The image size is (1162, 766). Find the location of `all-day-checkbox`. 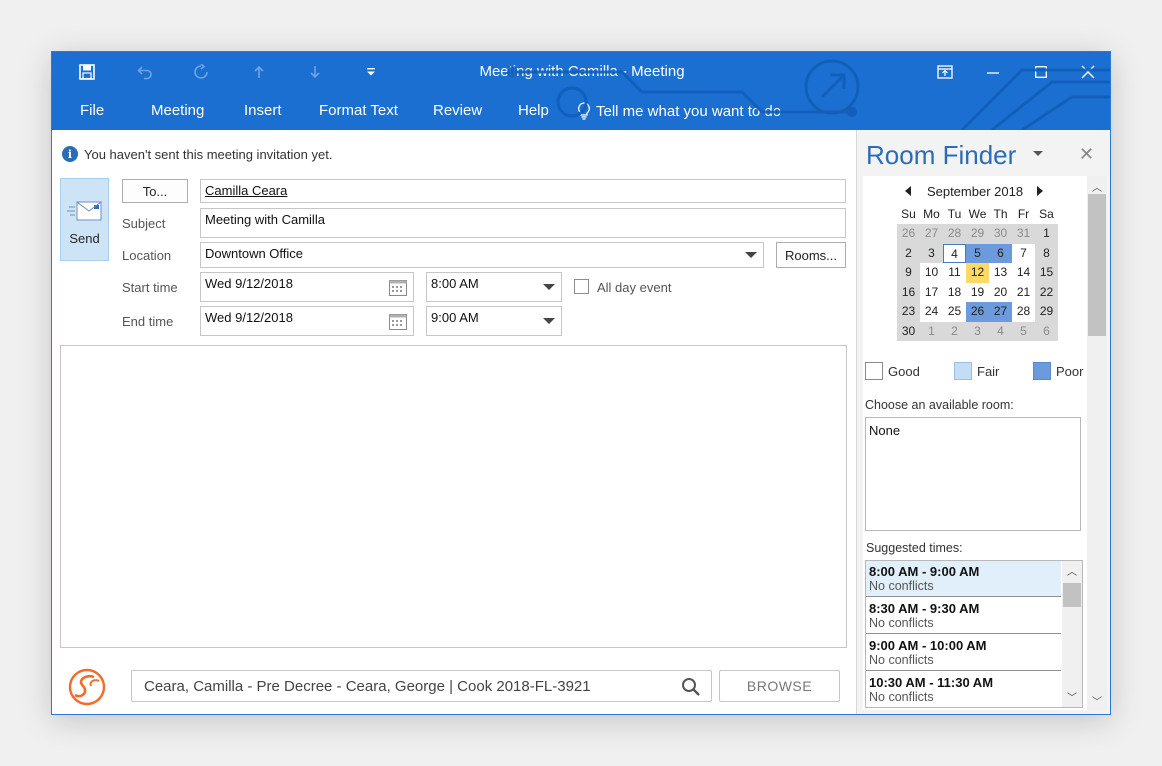

all-day-checkbox is located at coordinates (581, 286).